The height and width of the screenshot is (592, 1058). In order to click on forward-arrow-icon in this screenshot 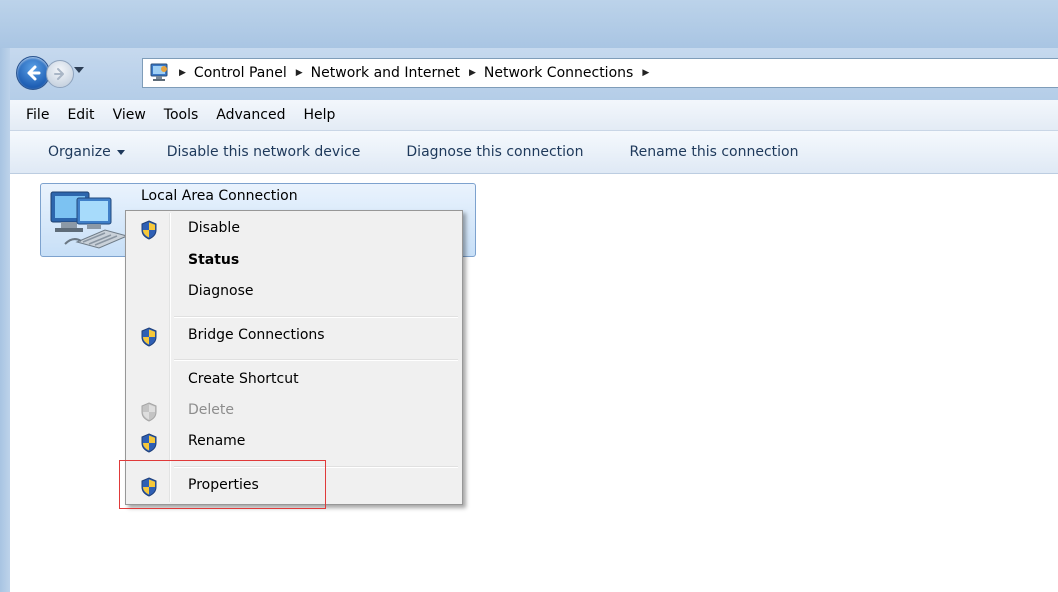, I will do `click(59, 74)`.